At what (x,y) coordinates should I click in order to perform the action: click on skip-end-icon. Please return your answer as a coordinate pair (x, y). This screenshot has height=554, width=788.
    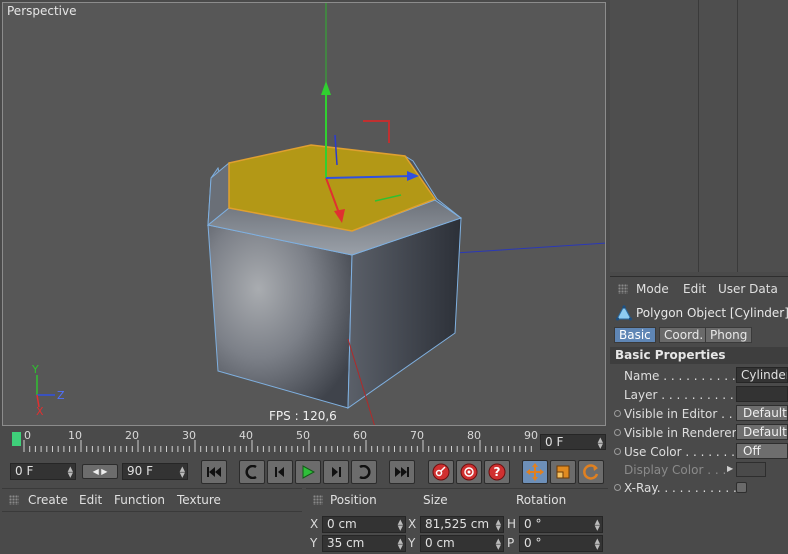
    Looking at the image, I should click on (402, 472).